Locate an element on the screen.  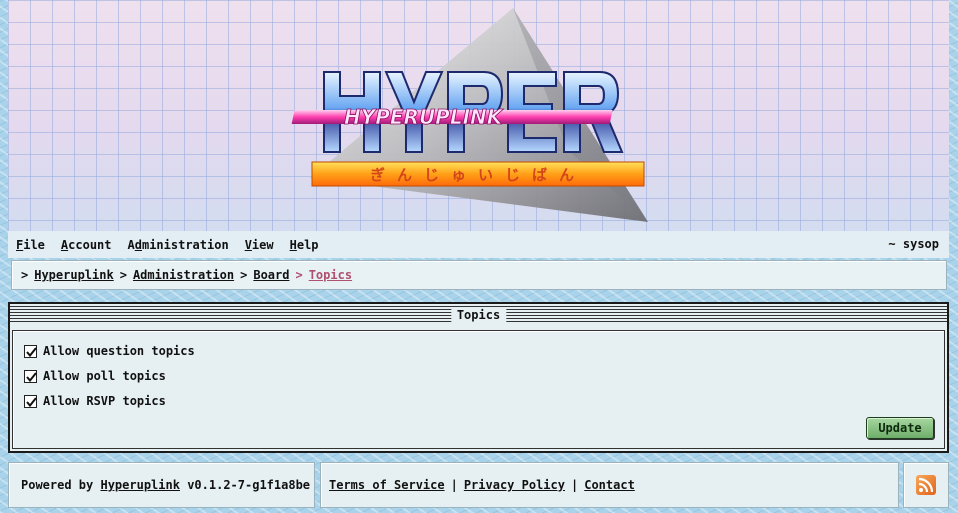
option-question-topics: Allow question topics is located at coordinates (109, 351).